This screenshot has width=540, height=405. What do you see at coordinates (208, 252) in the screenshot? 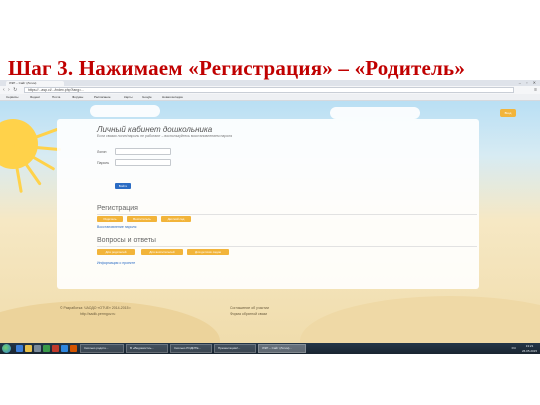
I see `faq-kindergartens-button: Для детских садов` at bounding box center [208, 252].